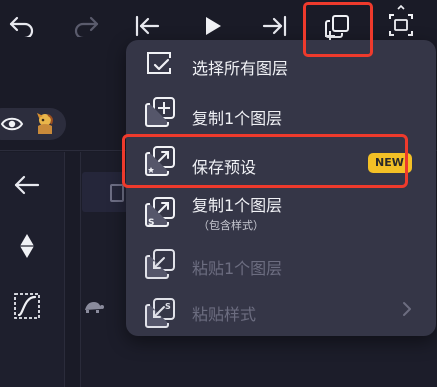  I want to click on turtle-speed-icon, so click(93, 307).